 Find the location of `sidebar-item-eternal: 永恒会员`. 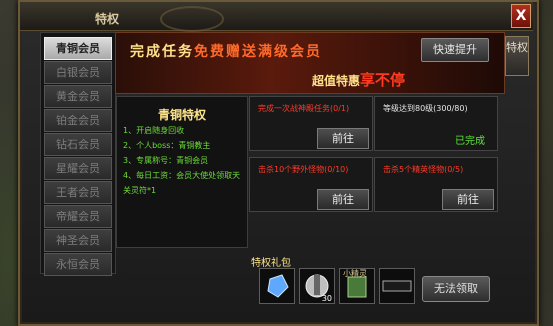

sidebar-item-eternal: 永恒会员 is located at coordinates (78, 264).